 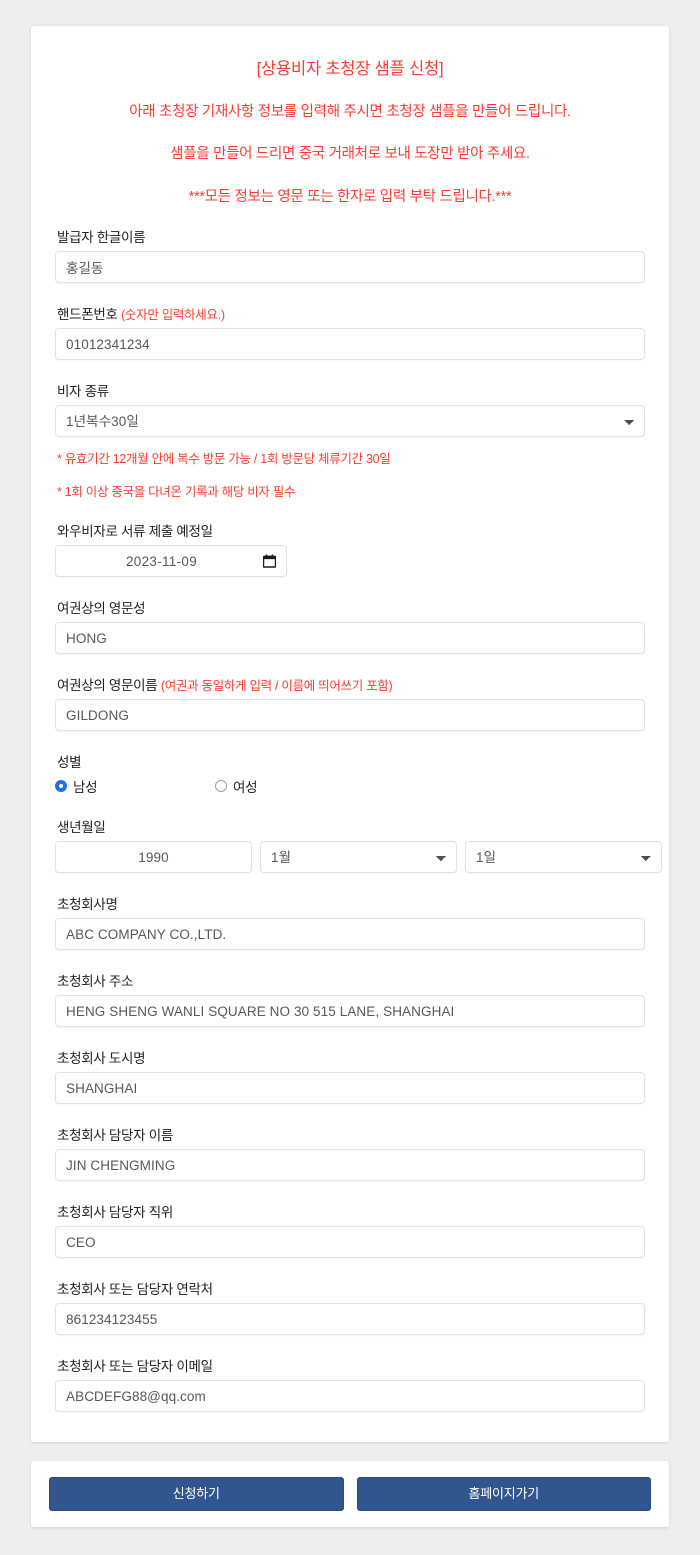 What do you see at coordinates (115, 1212) in the screenshot?
I see `label-contact-title: 초청회사 담당자 직위` at bounding box center [115, 1212].